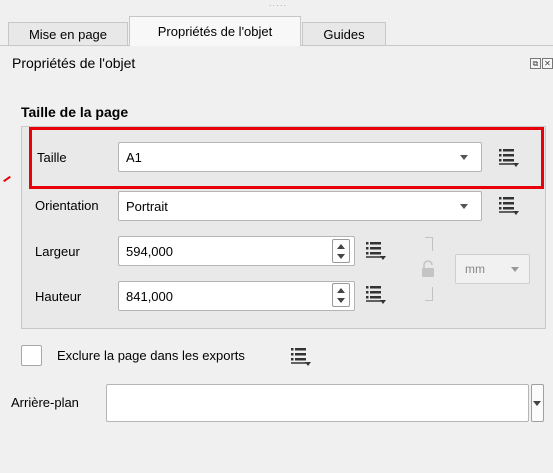 The height and width of the screenshot is (473, 553). What do you see at coordinates (429, 244) in the screenshot?
I see `ratio-bracket-top` at bounding box center [429, 244].